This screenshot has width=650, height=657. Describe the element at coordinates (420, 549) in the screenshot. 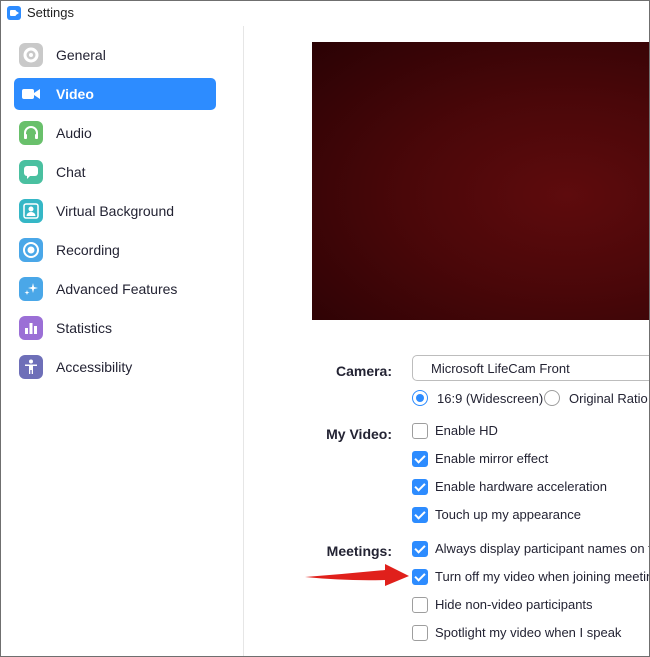

I see `display-names-checkbox` at that location.